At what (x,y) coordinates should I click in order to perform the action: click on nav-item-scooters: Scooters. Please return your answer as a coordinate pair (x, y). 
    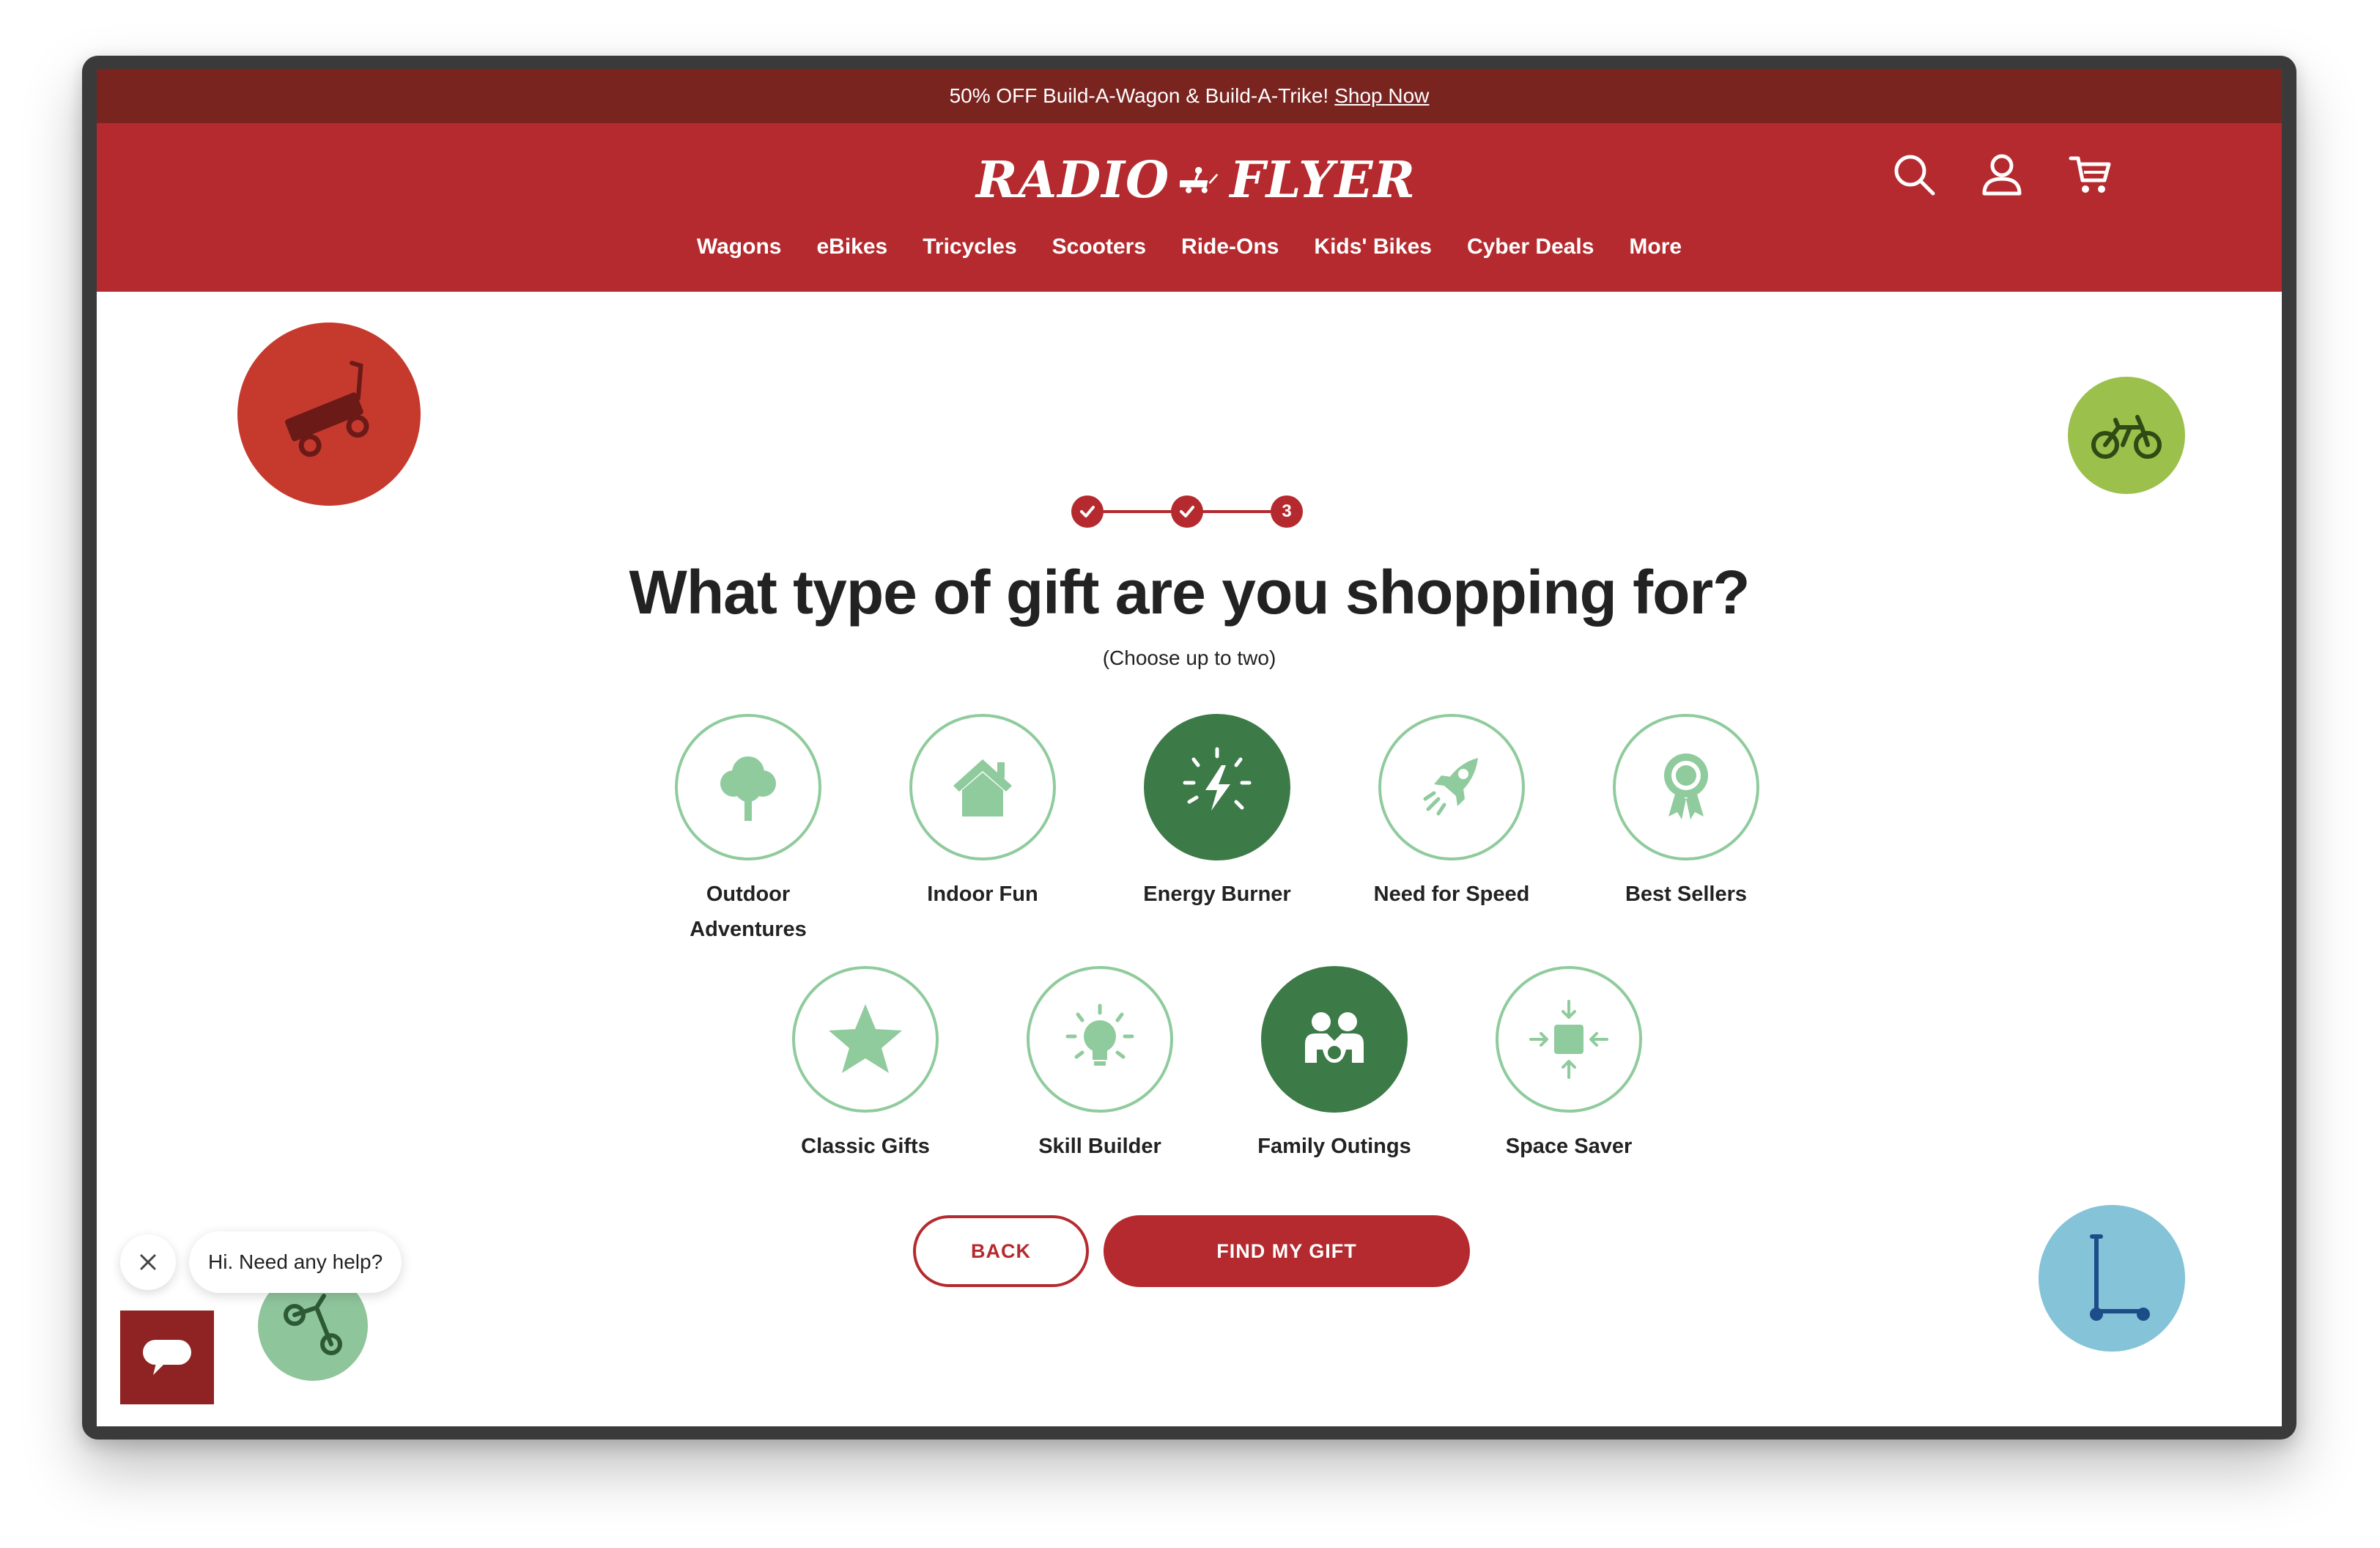
    Looking at the image, I should click on (1099, 247).